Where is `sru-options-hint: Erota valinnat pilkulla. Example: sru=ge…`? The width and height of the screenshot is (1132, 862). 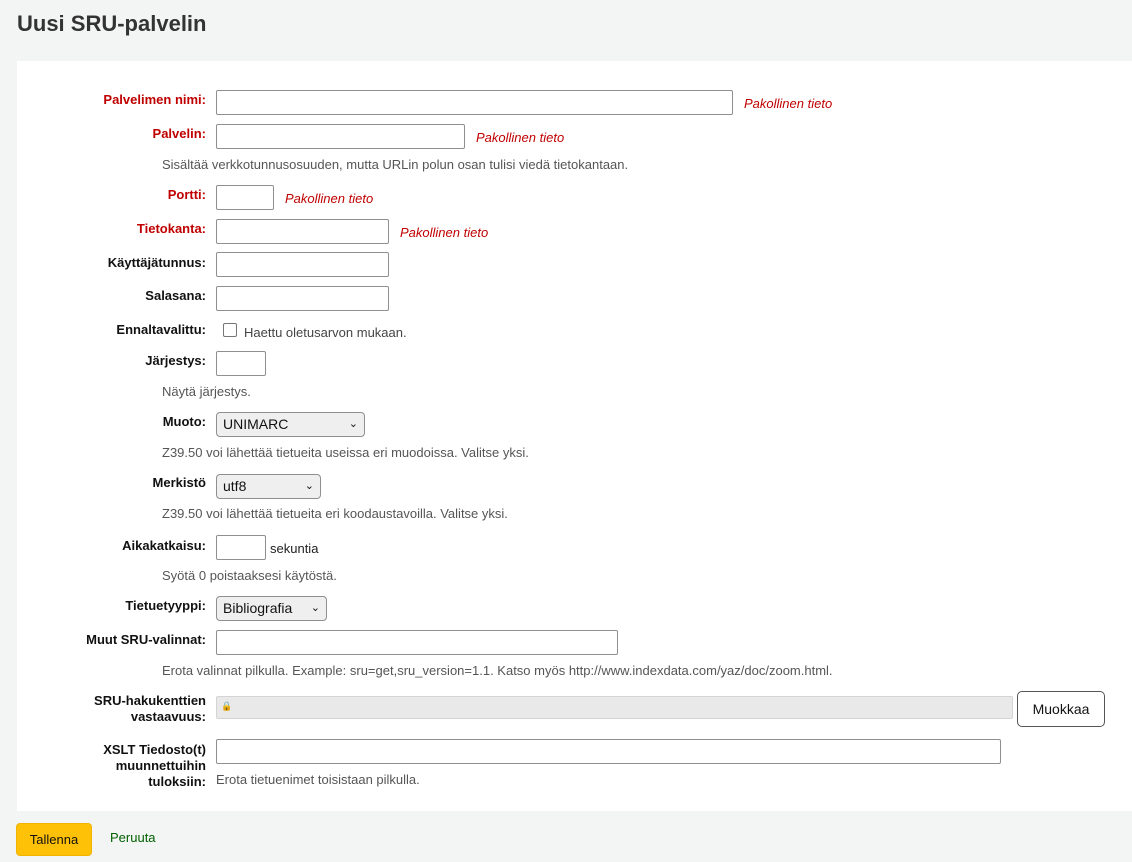 sru-options-hint: Erota valinnat pilkulla. Example: sru=ge… is located at coordinates (497, 670).